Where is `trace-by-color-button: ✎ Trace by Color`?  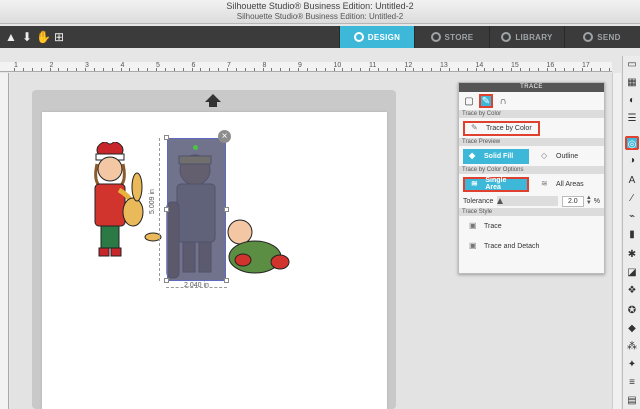
trace-by-color-button: ✎ Trace by Color is located at coordinates (501, 128).